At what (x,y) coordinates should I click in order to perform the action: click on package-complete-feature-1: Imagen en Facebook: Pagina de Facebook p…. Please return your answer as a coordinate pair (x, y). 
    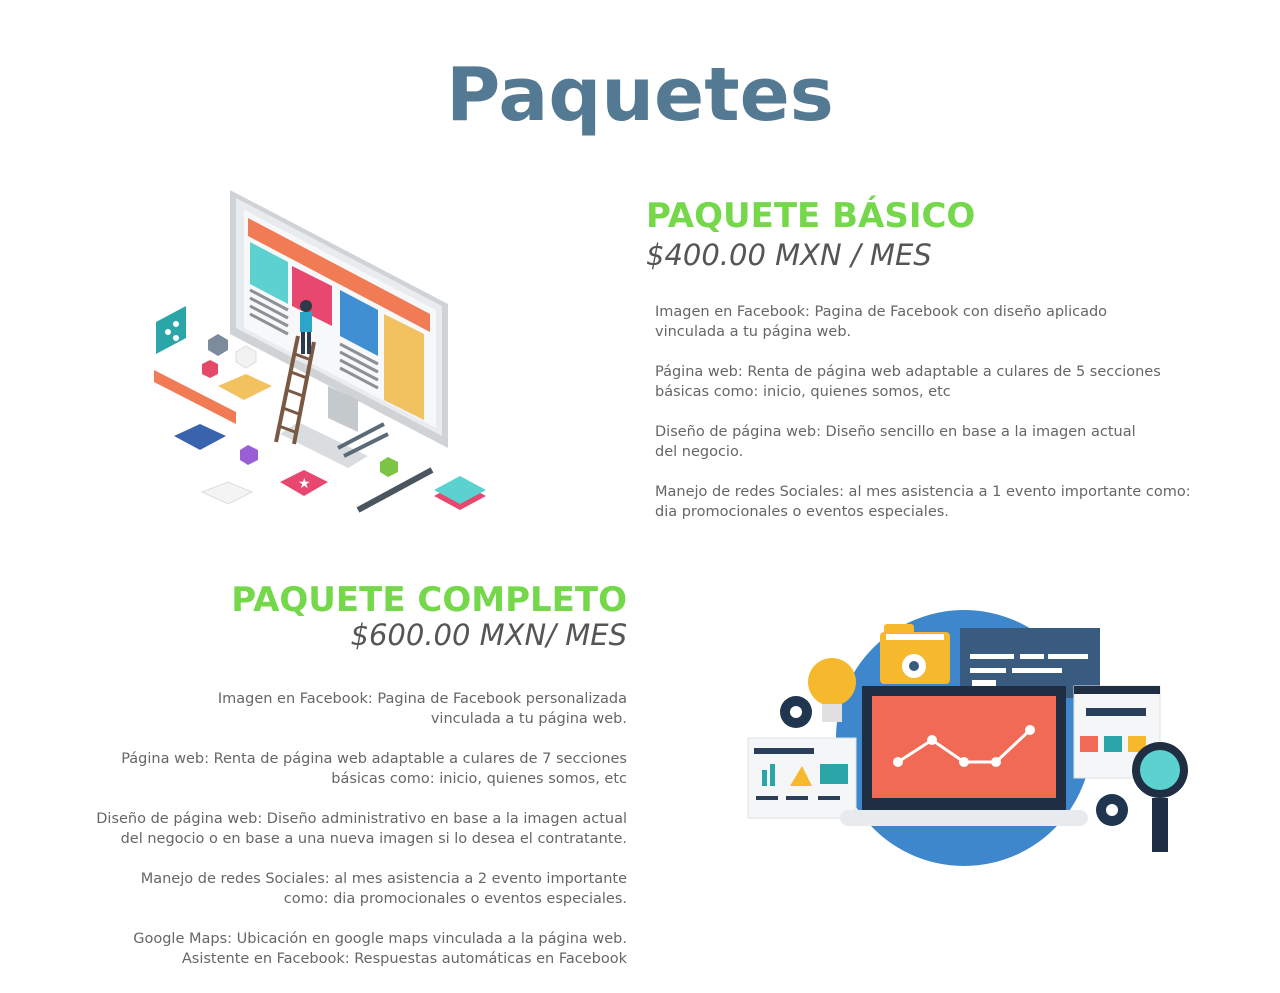
    Looking at the image, I should click on (422, 709).